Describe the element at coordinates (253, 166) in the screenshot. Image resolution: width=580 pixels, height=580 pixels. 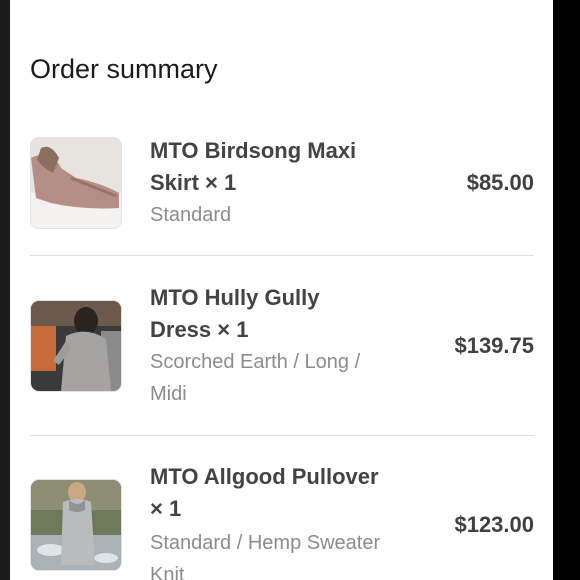
I see `item-name: MTO Birdsong Maxi Skirt × 1` at that location.